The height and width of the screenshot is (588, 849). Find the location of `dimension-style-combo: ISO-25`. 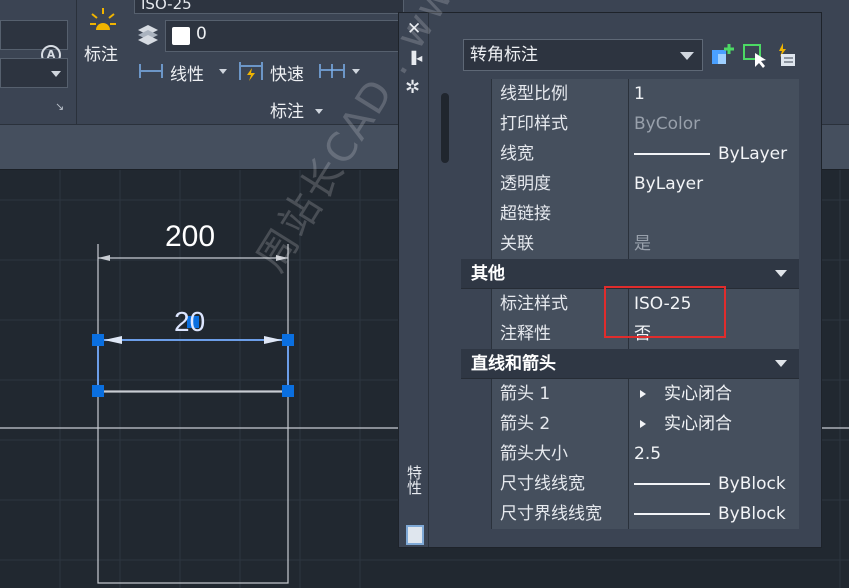

dimension-style-combo: ISO-25 is located at coordinates (269, 7).